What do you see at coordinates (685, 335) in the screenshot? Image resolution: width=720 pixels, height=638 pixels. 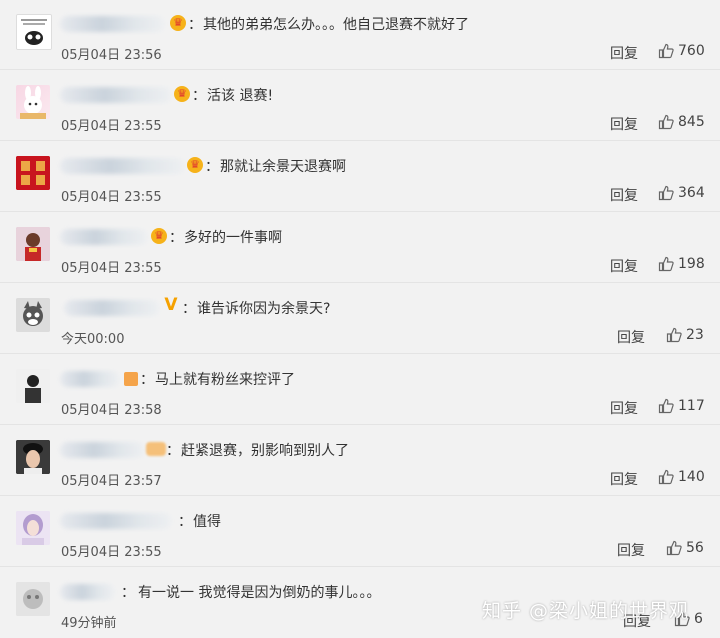 I see `like-button: 23` at bounding box center [685, 335].